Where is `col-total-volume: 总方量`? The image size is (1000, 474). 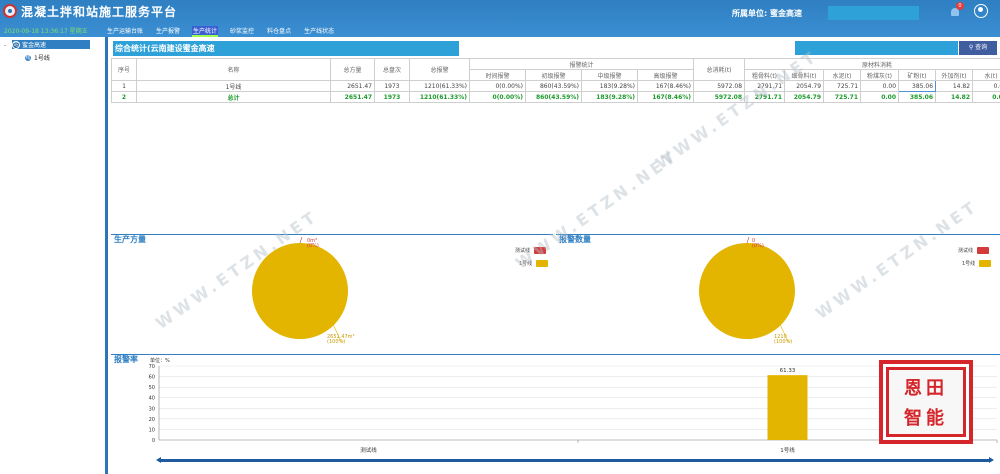
col-total-volume: 总方量 is located at coordinates (352, 69).